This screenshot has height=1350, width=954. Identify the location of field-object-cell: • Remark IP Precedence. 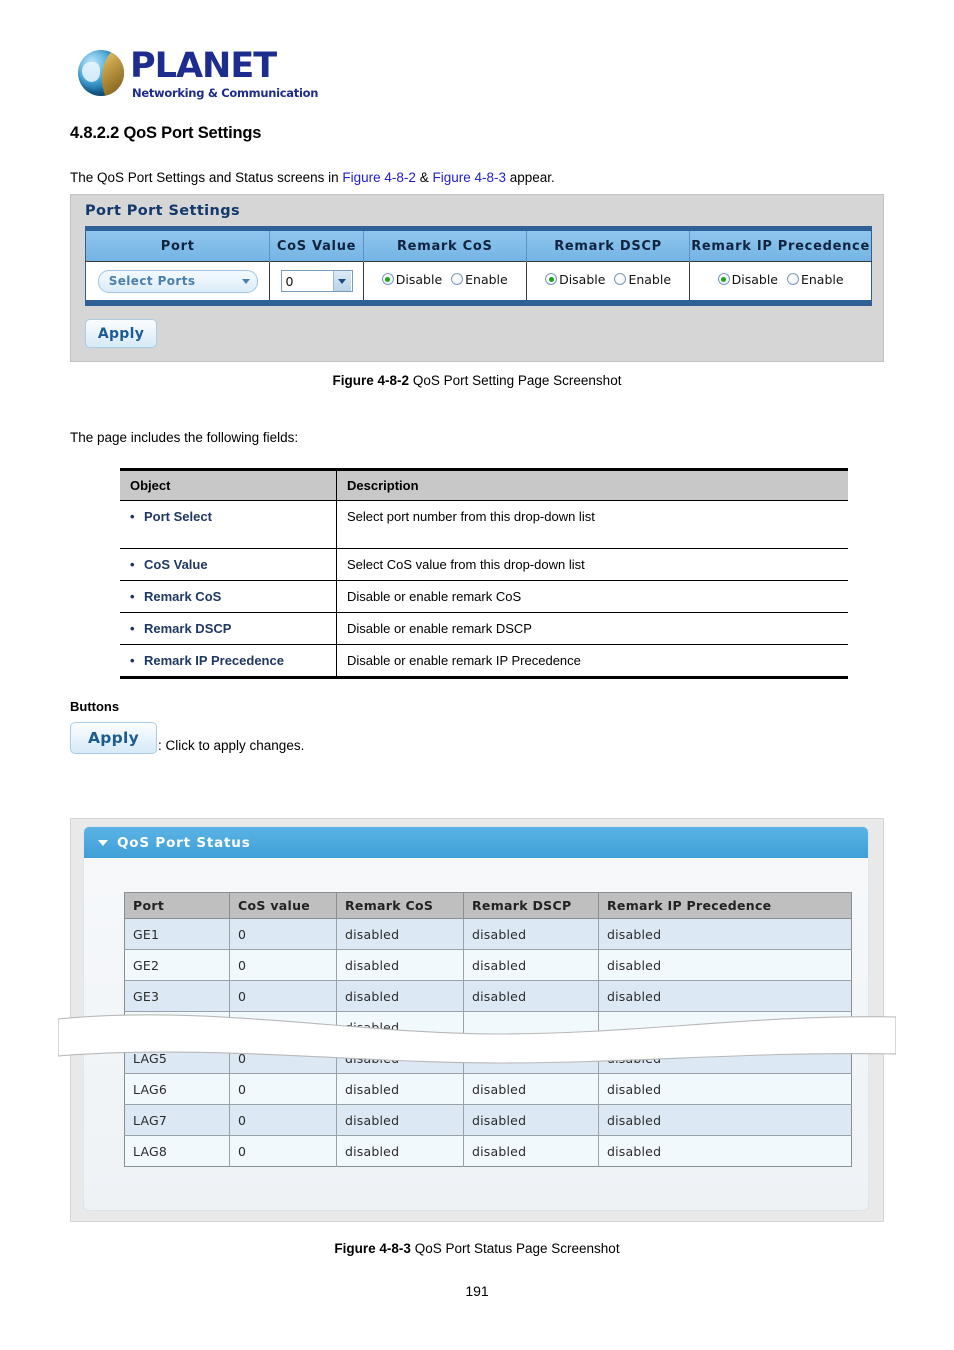
(228, 661).